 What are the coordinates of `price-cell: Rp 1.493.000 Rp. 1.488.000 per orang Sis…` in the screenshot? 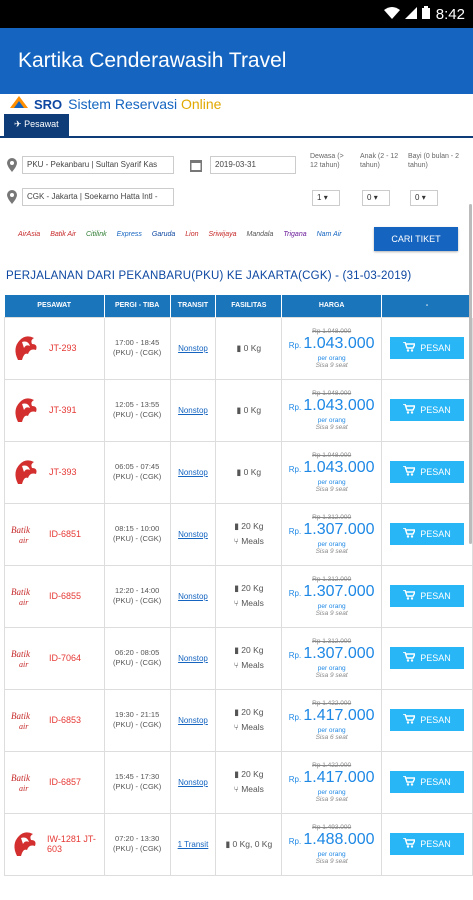 It's located at (332, 844).